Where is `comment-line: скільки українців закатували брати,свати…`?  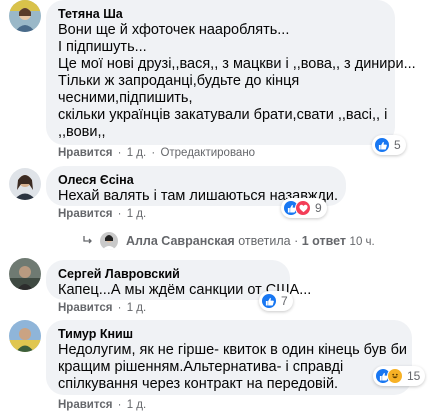 comment-line: скільки українців закатували брати,свати… is located at coordinates (223, 115).